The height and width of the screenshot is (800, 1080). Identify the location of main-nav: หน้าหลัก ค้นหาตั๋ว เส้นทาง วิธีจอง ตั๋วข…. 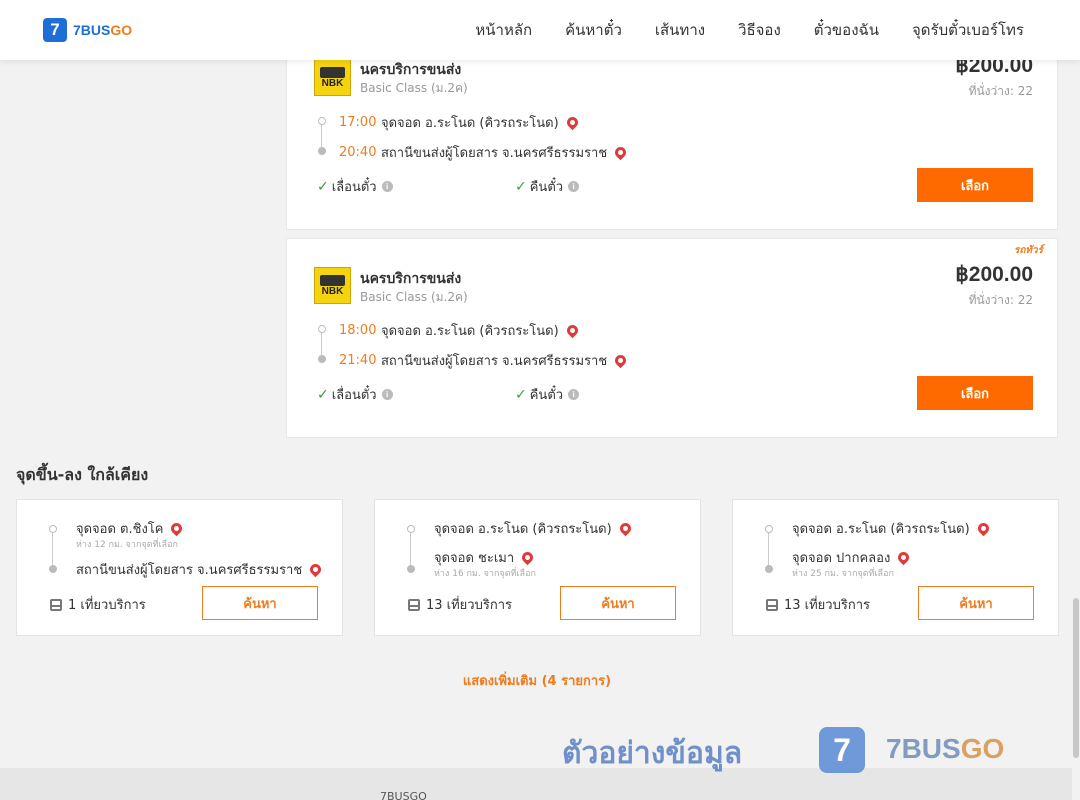
(749, 30).